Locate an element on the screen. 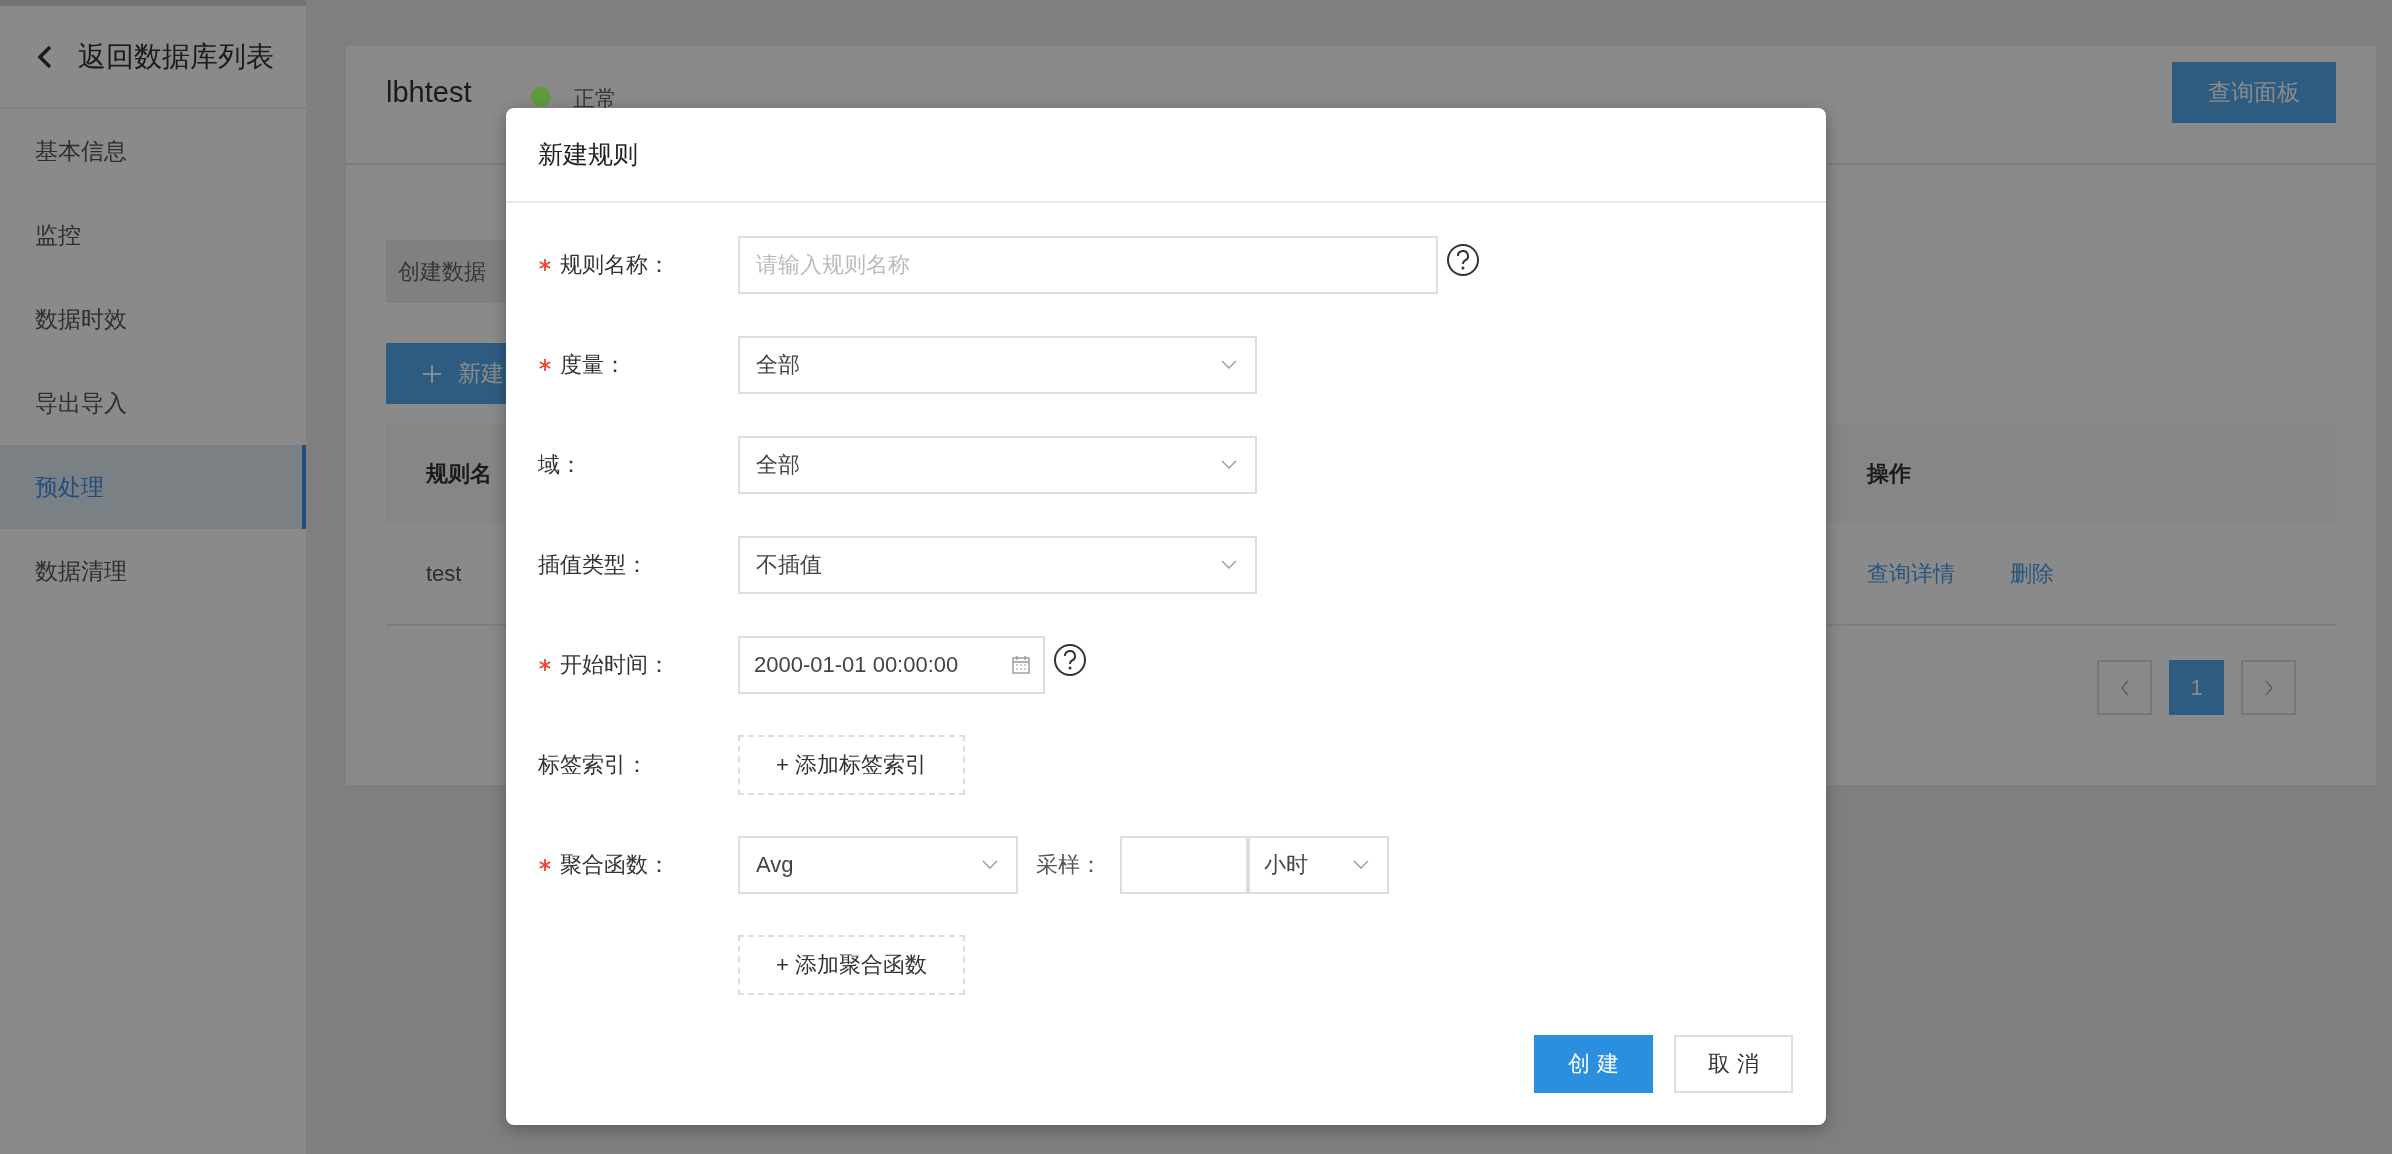  sample-field is located at coordinates (1184, 865).